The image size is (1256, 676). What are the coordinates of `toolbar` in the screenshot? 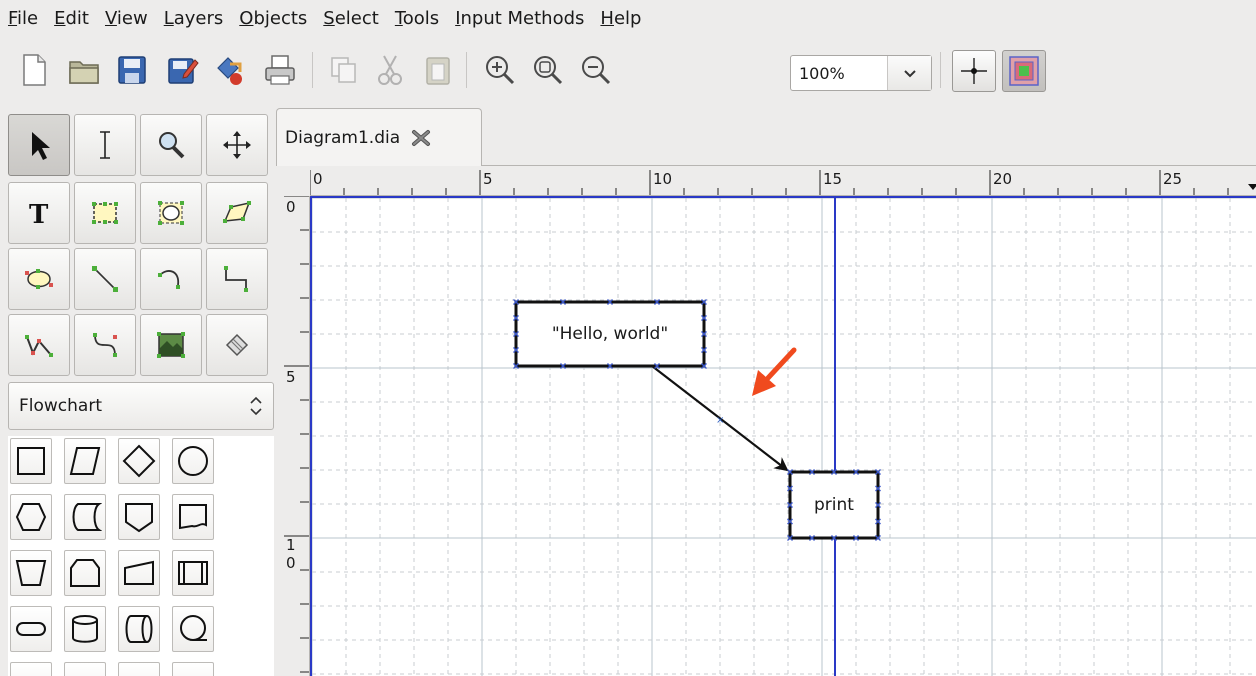 It's located at (628, 72).